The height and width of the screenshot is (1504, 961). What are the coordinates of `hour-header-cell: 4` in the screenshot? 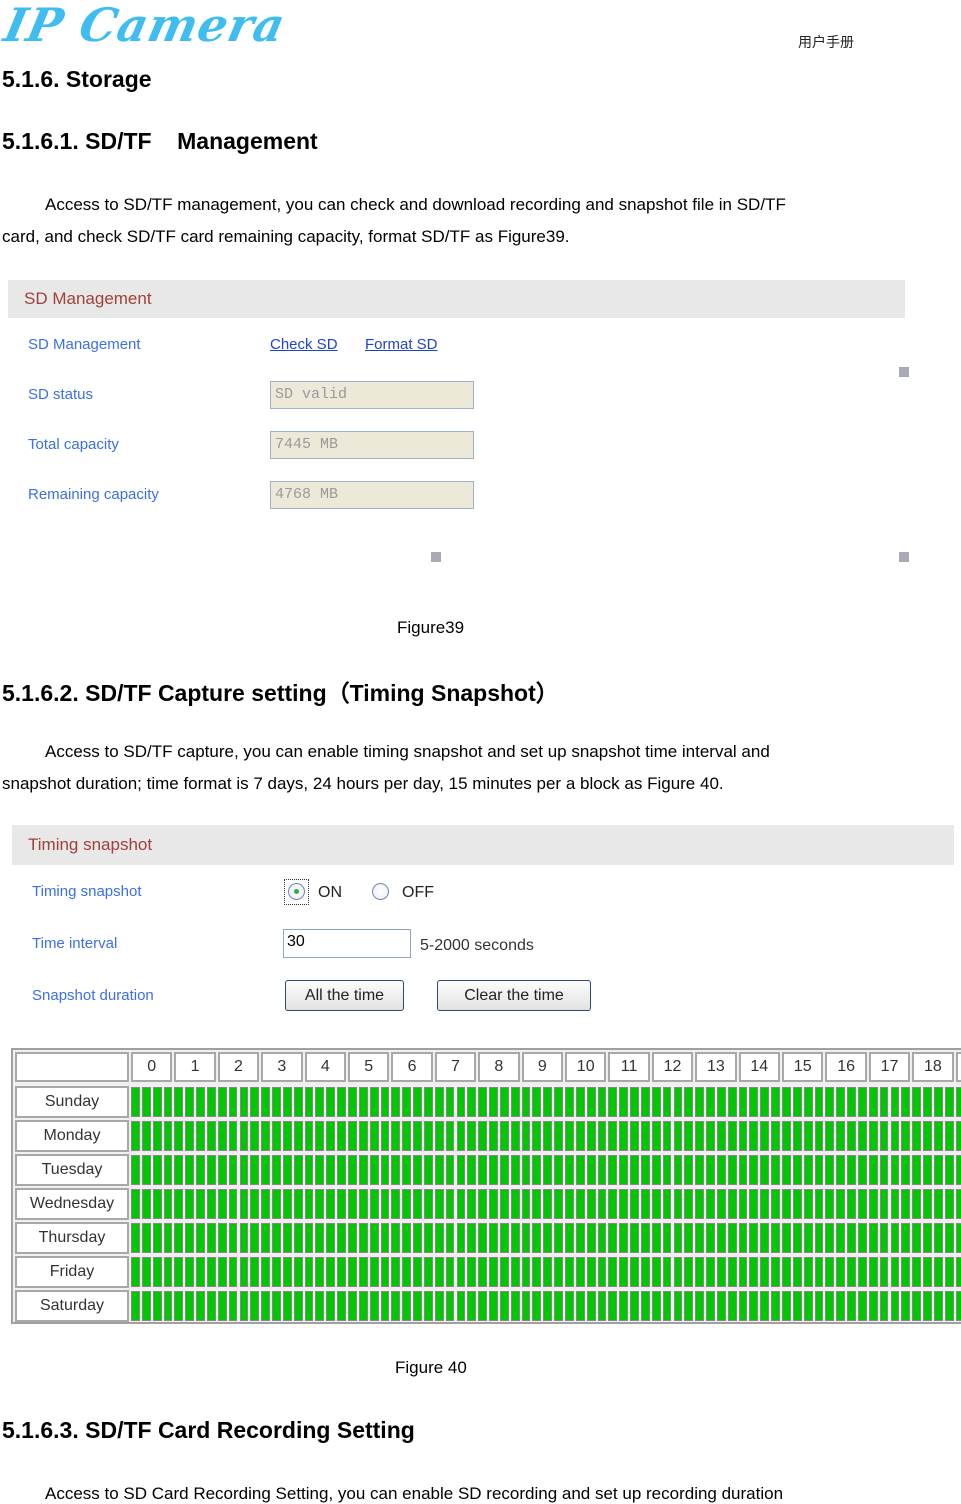 It's located at (325, 1067).